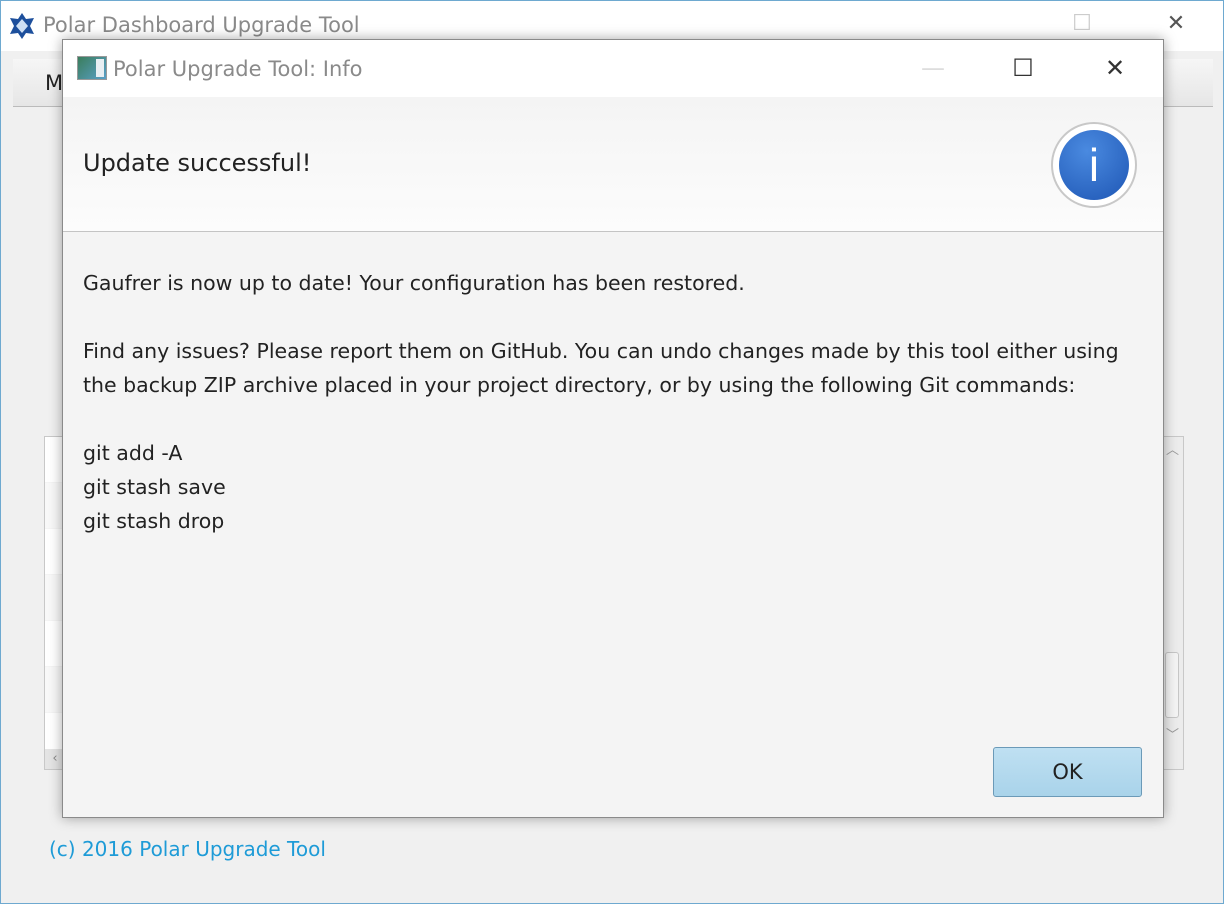 This screenshot has height=904, width=1224. I want to click on app-window-icon, so click(92, 68).